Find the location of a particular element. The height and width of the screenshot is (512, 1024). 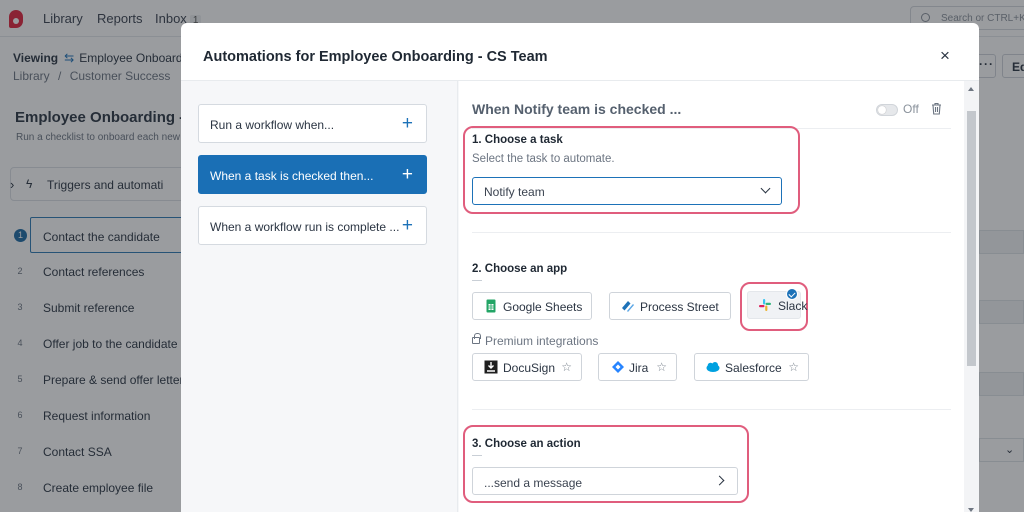

trigger-run-workflow-when: Run a workflow when... + is located at coordinates (312, 123).